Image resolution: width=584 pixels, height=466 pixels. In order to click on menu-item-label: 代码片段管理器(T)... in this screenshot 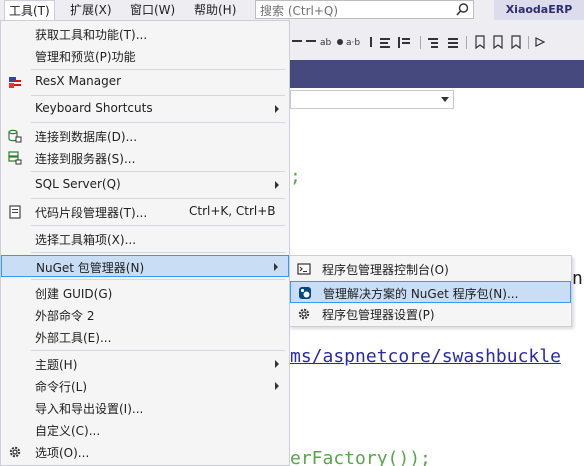, I will do `click(91, 213)`.